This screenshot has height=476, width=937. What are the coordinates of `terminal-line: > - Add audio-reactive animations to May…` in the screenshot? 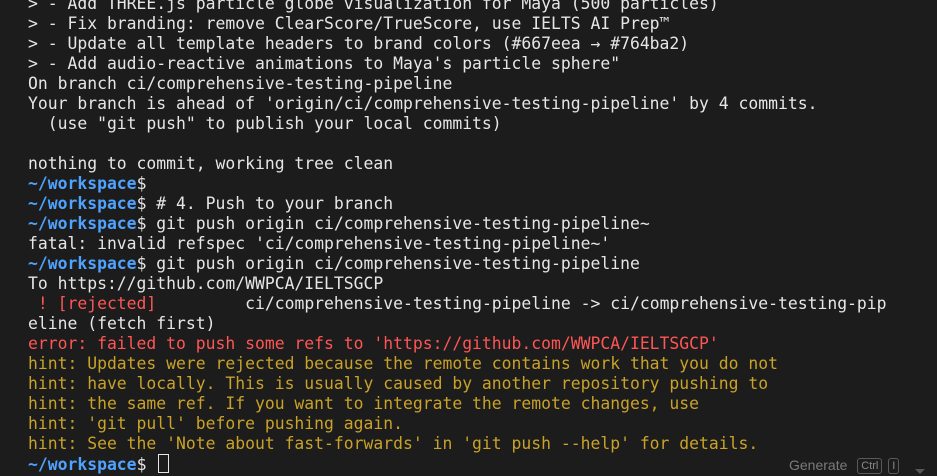 It's located at (457, 64).